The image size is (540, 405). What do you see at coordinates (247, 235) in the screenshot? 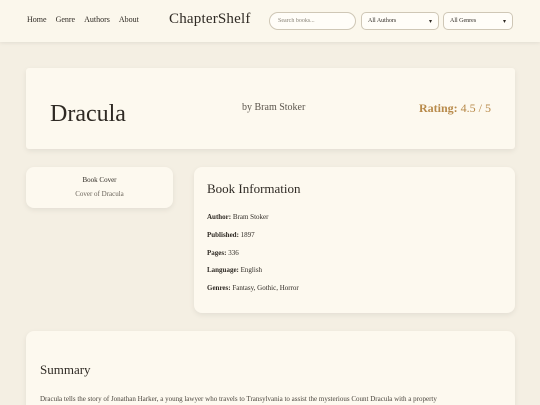
I see `info-value: 1897` at bounding box center [247, 235].